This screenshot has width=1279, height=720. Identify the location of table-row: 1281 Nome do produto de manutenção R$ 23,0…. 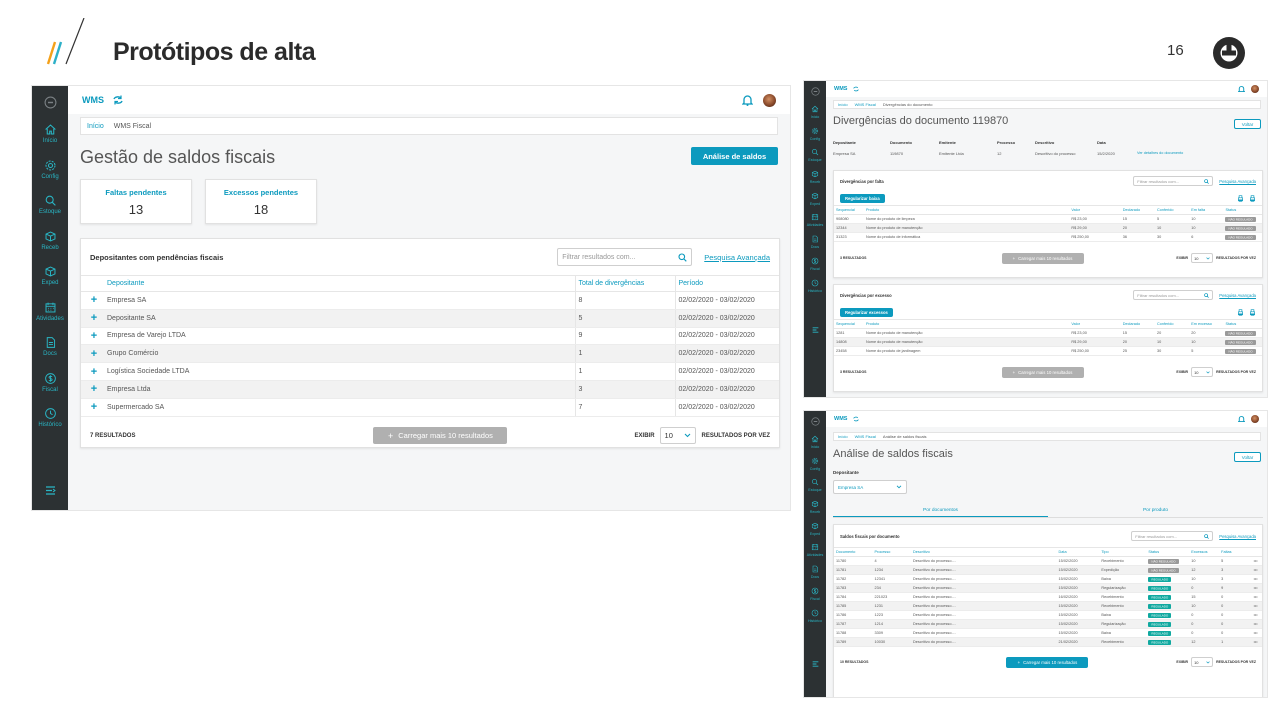
(1048, 333).